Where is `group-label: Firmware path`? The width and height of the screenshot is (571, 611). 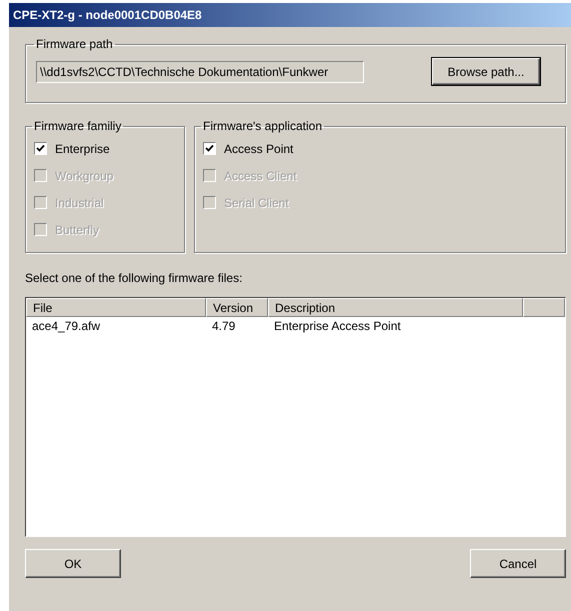 group-label: Firmware path is located at coordinates (74, 44).